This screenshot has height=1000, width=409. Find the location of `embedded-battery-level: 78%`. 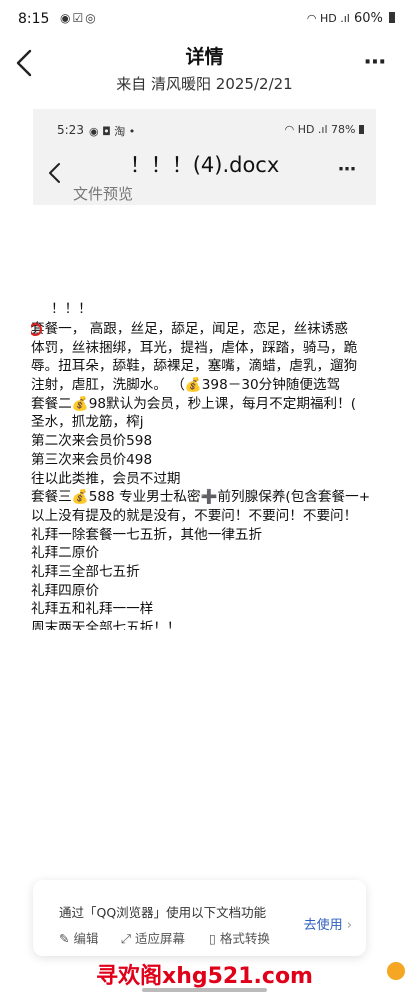

embedded-battery-level: 78% is located at coordinates (343, 129).